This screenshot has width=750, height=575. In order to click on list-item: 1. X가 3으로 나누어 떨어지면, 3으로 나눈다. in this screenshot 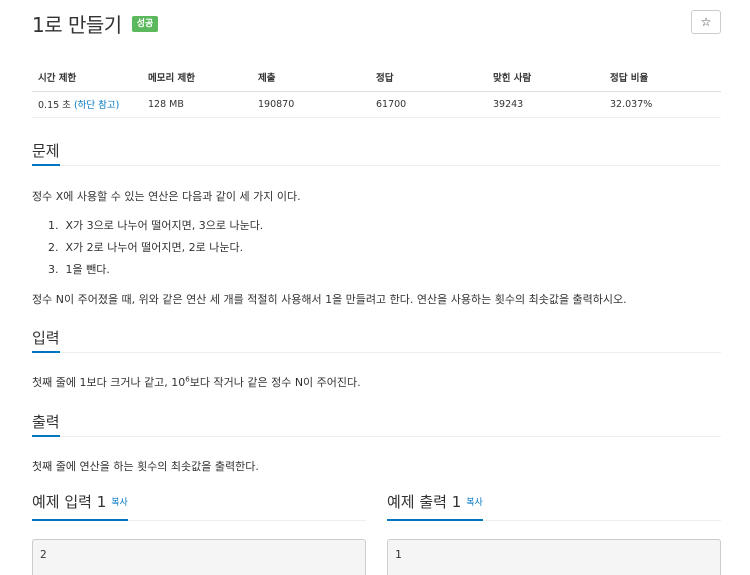, I will do `click(155, 229)`.